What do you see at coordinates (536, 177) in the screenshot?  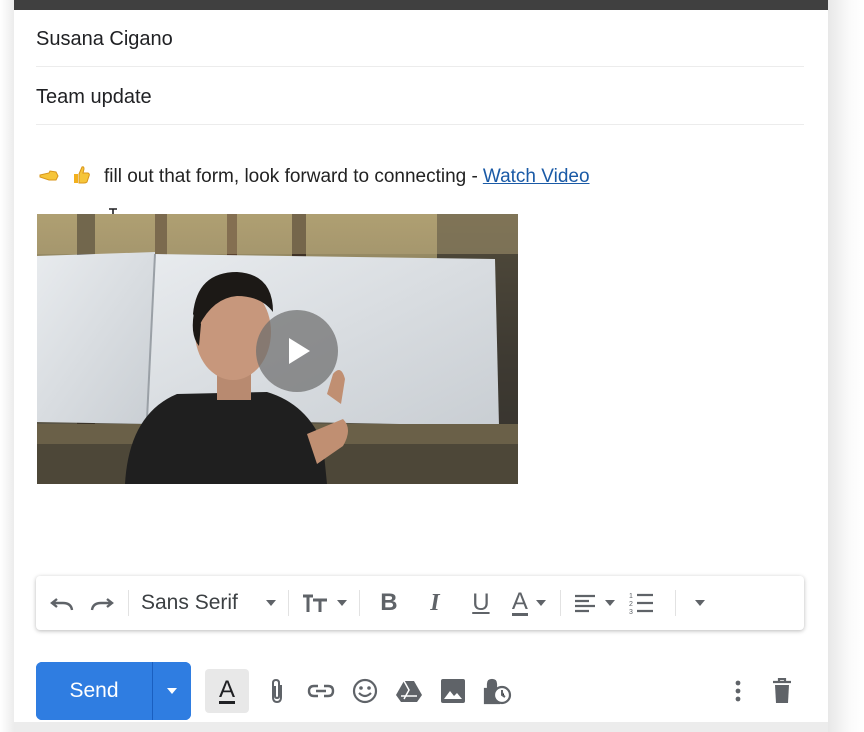 I see `watch-video-link: Watch Video` at bounding box center [536, 177].